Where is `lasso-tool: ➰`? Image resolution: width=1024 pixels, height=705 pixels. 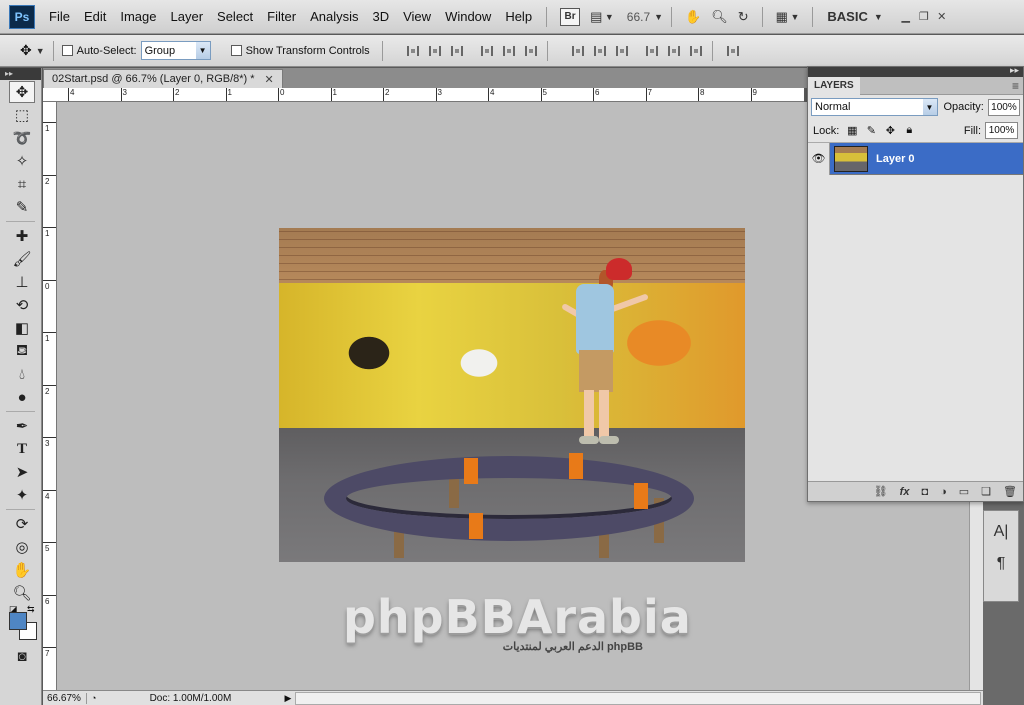 lasso-tool: ➰ is located at coordinates (22, 138).